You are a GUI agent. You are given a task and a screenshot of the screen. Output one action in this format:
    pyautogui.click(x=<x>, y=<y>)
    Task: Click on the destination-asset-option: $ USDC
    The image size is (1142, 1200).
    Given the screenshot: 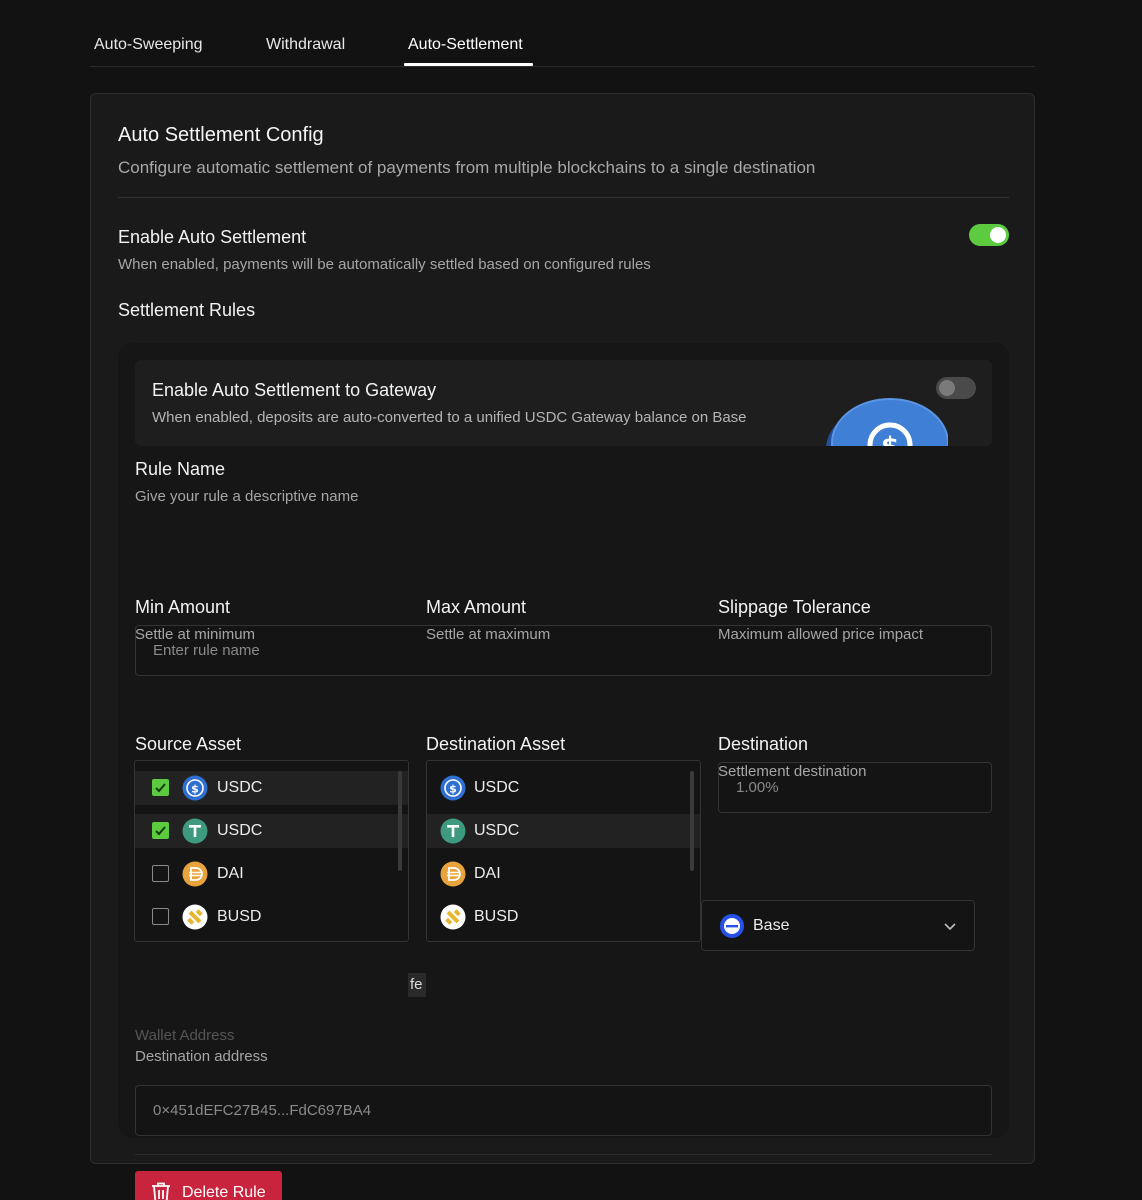 What is the action you would take?
    pyautogui.click(x=563, y=788)
    